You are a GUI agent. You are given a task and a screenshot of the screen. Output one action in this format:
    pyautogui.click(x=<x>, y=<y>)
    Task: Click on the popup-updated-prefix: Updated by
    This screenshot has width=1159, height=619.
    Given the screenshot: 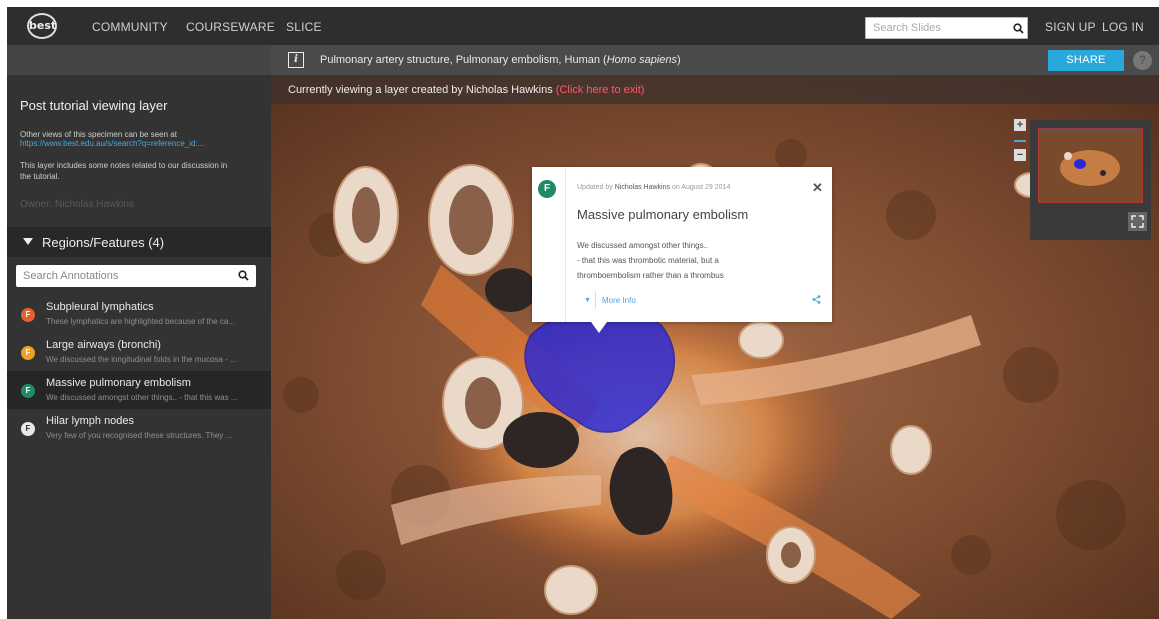 What is the action you would take?
    pyautogui.click(x=596, y=187)
    